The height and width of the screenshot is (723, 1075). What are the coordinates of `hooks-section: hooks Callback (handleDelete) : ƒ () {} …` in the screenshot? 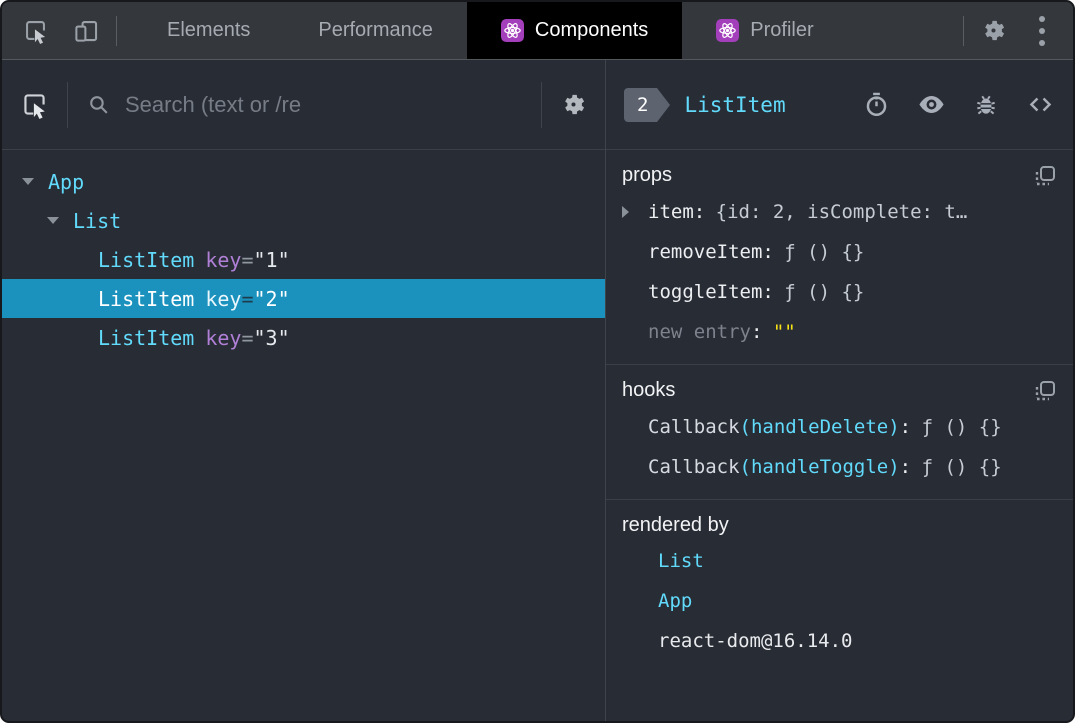 It's located at (839, 432).